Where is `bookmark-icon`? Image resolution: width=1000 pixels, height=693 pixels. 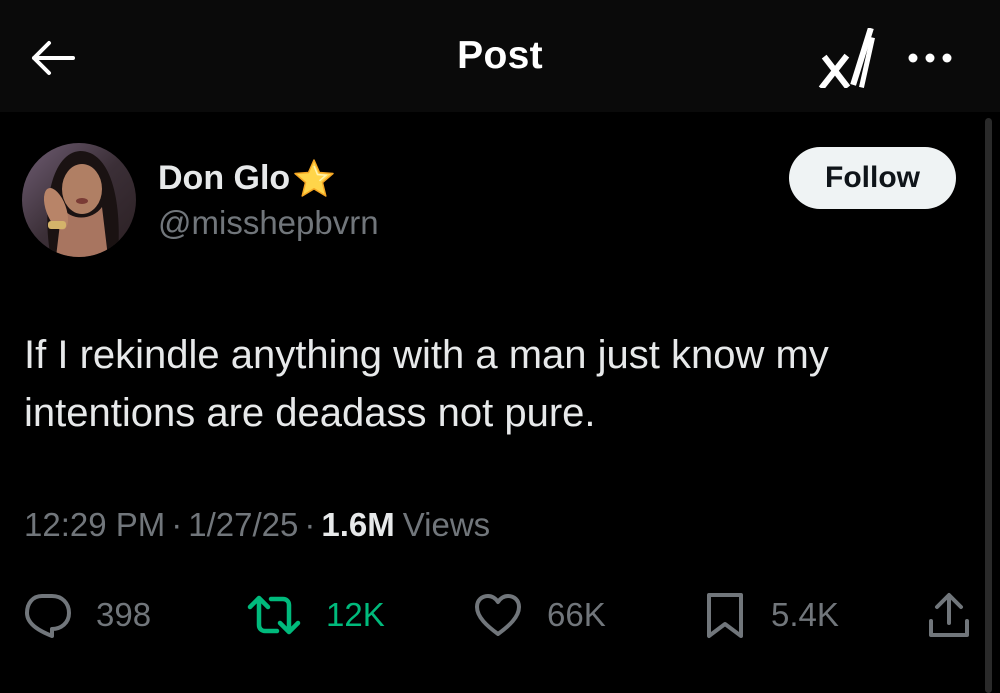
bookmark-icon is located at coordinates (725, 615).